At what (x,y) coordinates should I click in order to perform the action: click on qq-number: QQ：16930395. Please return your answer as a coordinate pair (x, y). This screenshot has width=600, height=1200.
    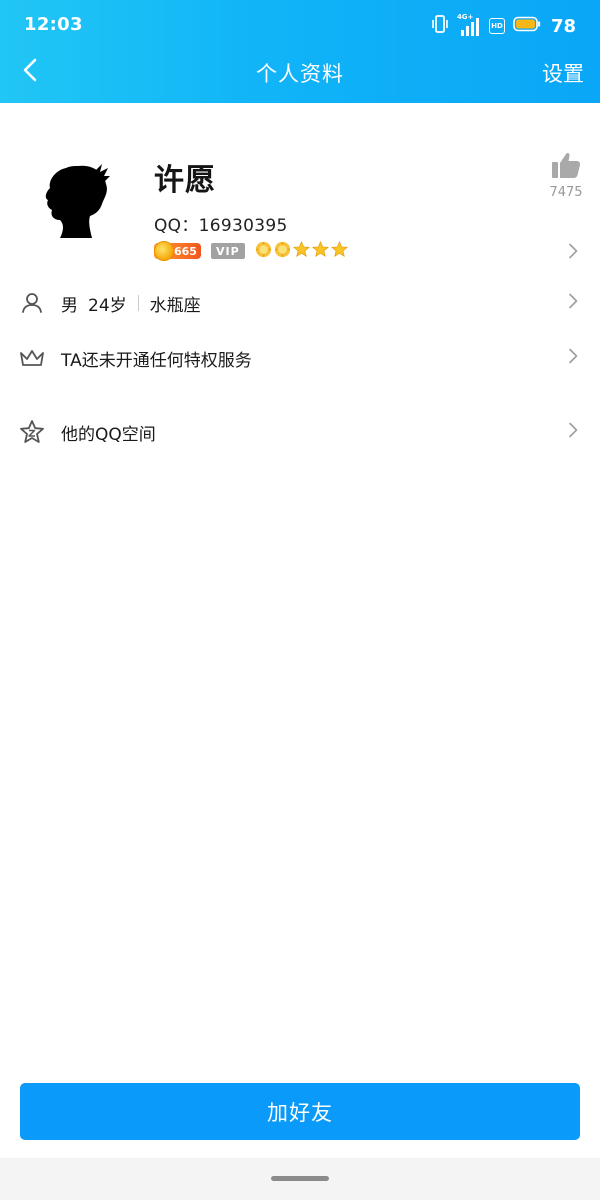
    Looking at the image, I should click on (221, 223).